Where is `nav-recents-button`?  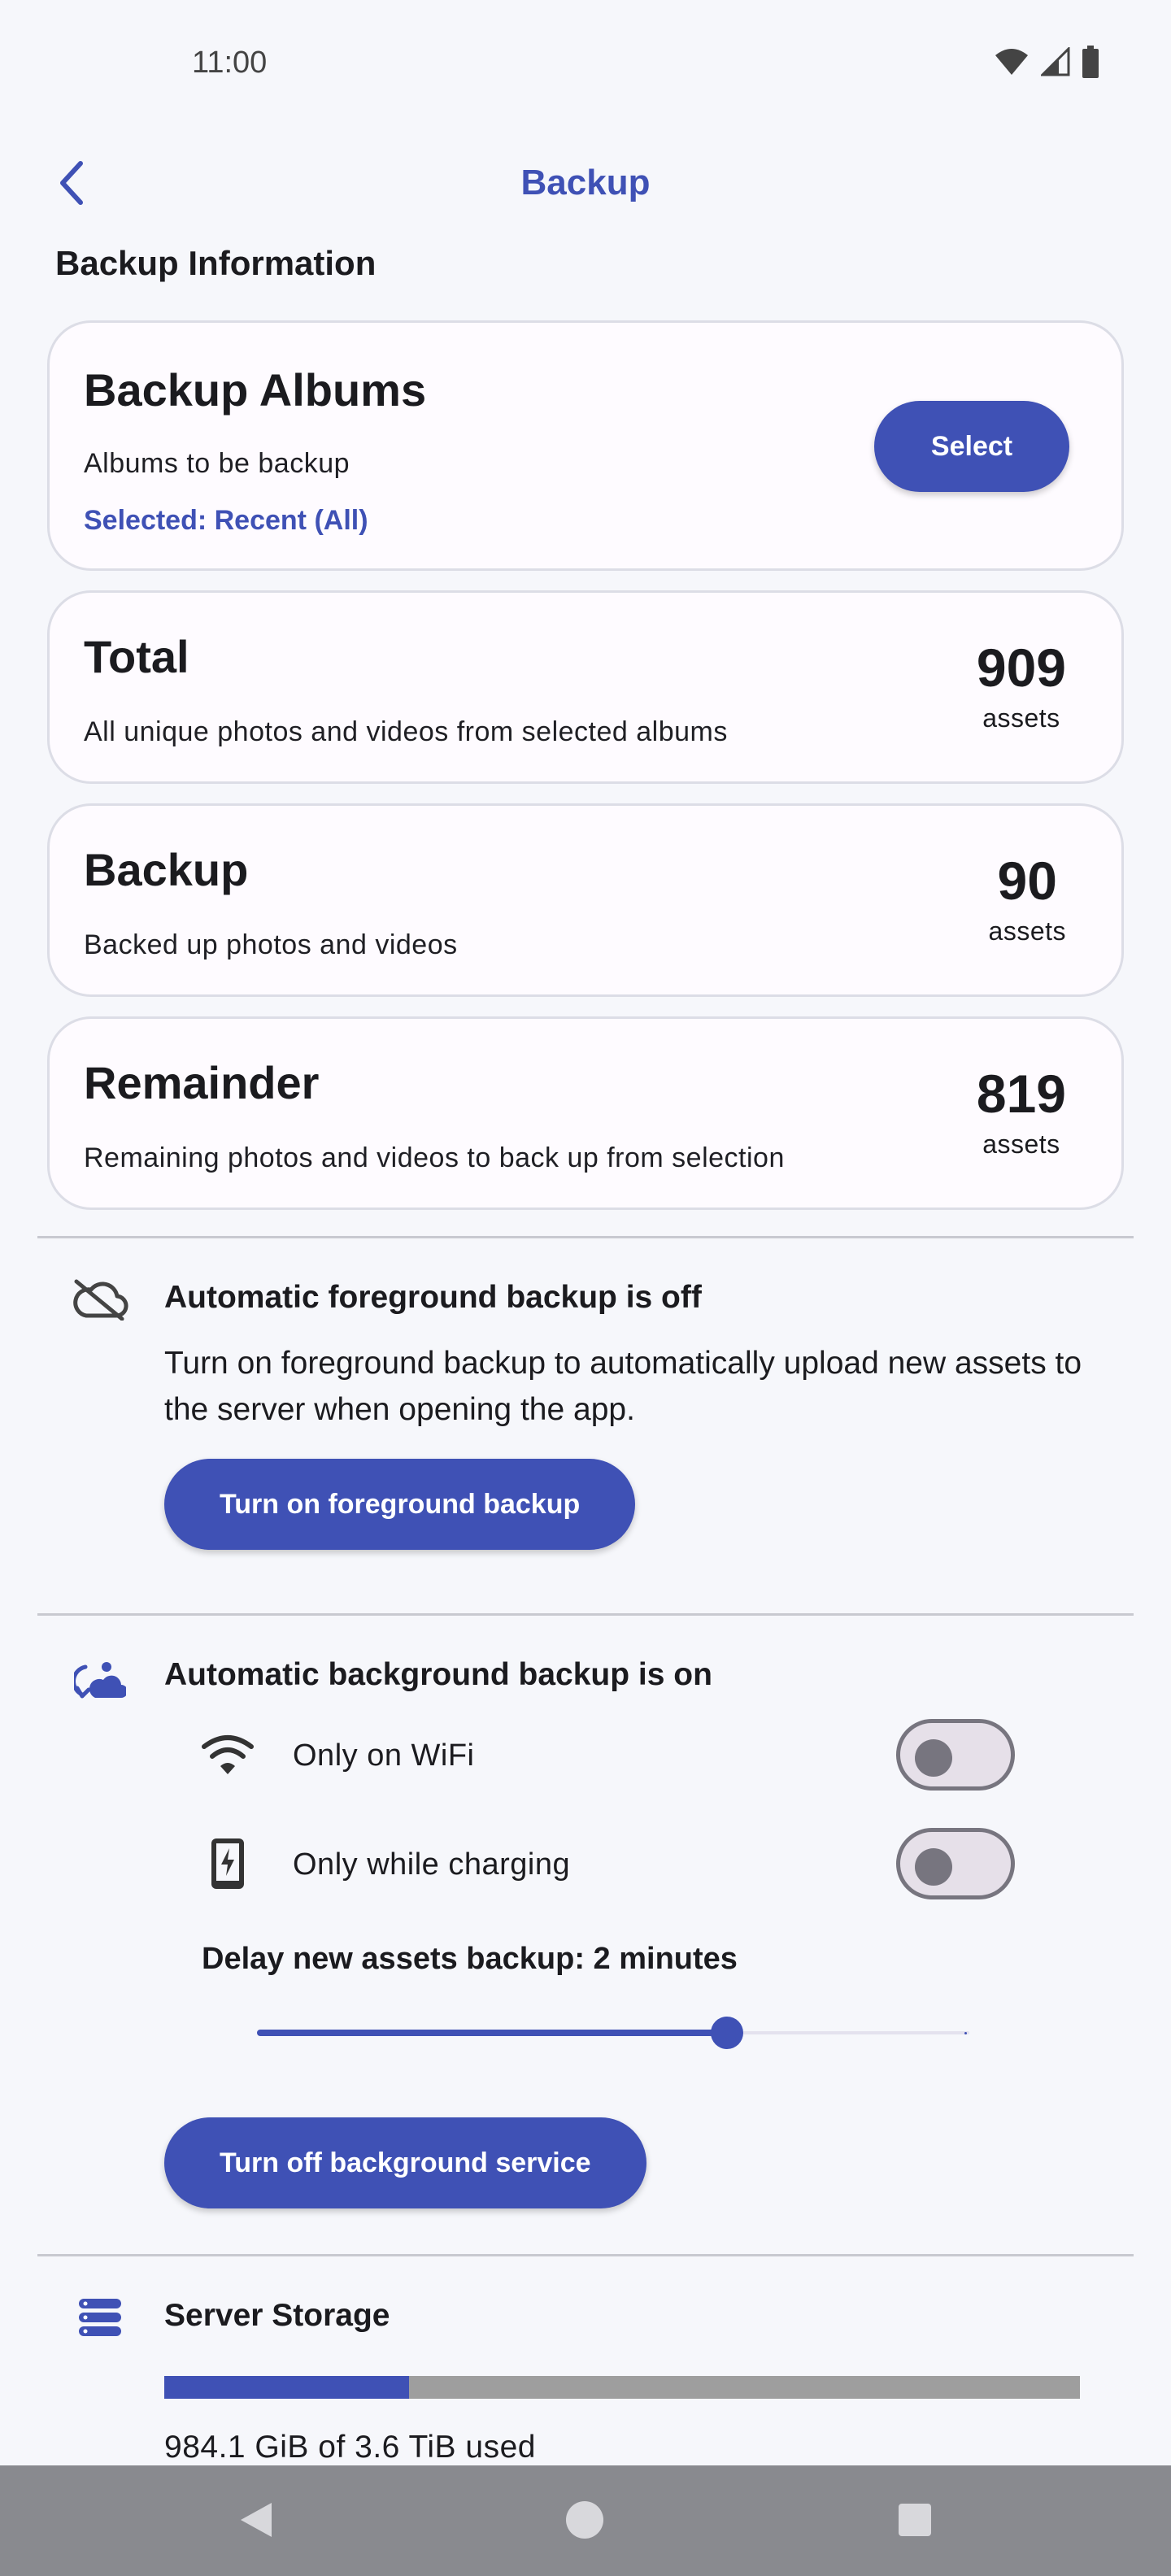
nav-recents-button is located at coordinates (914, 2521).